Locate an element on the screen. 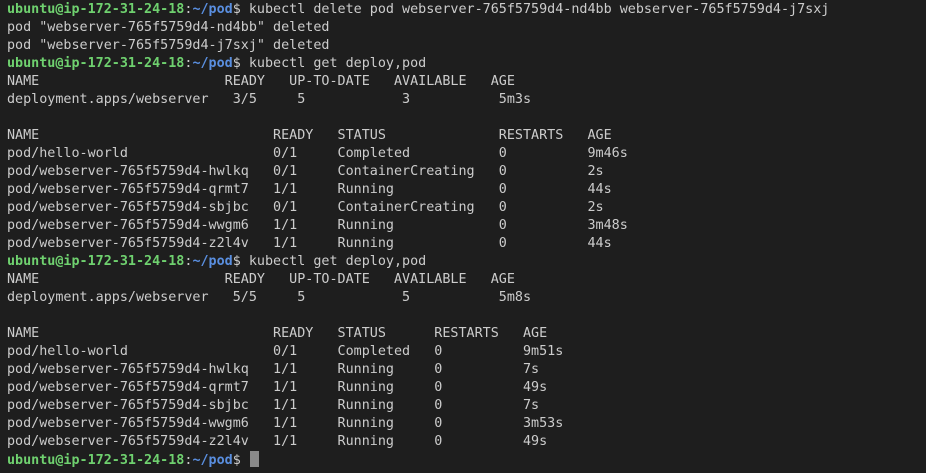 The width and height of the screenshot is (926, 473). output-line: pod "webserver-765f5759d4-j7sxj" deleted is located at coordinates (168, 45).